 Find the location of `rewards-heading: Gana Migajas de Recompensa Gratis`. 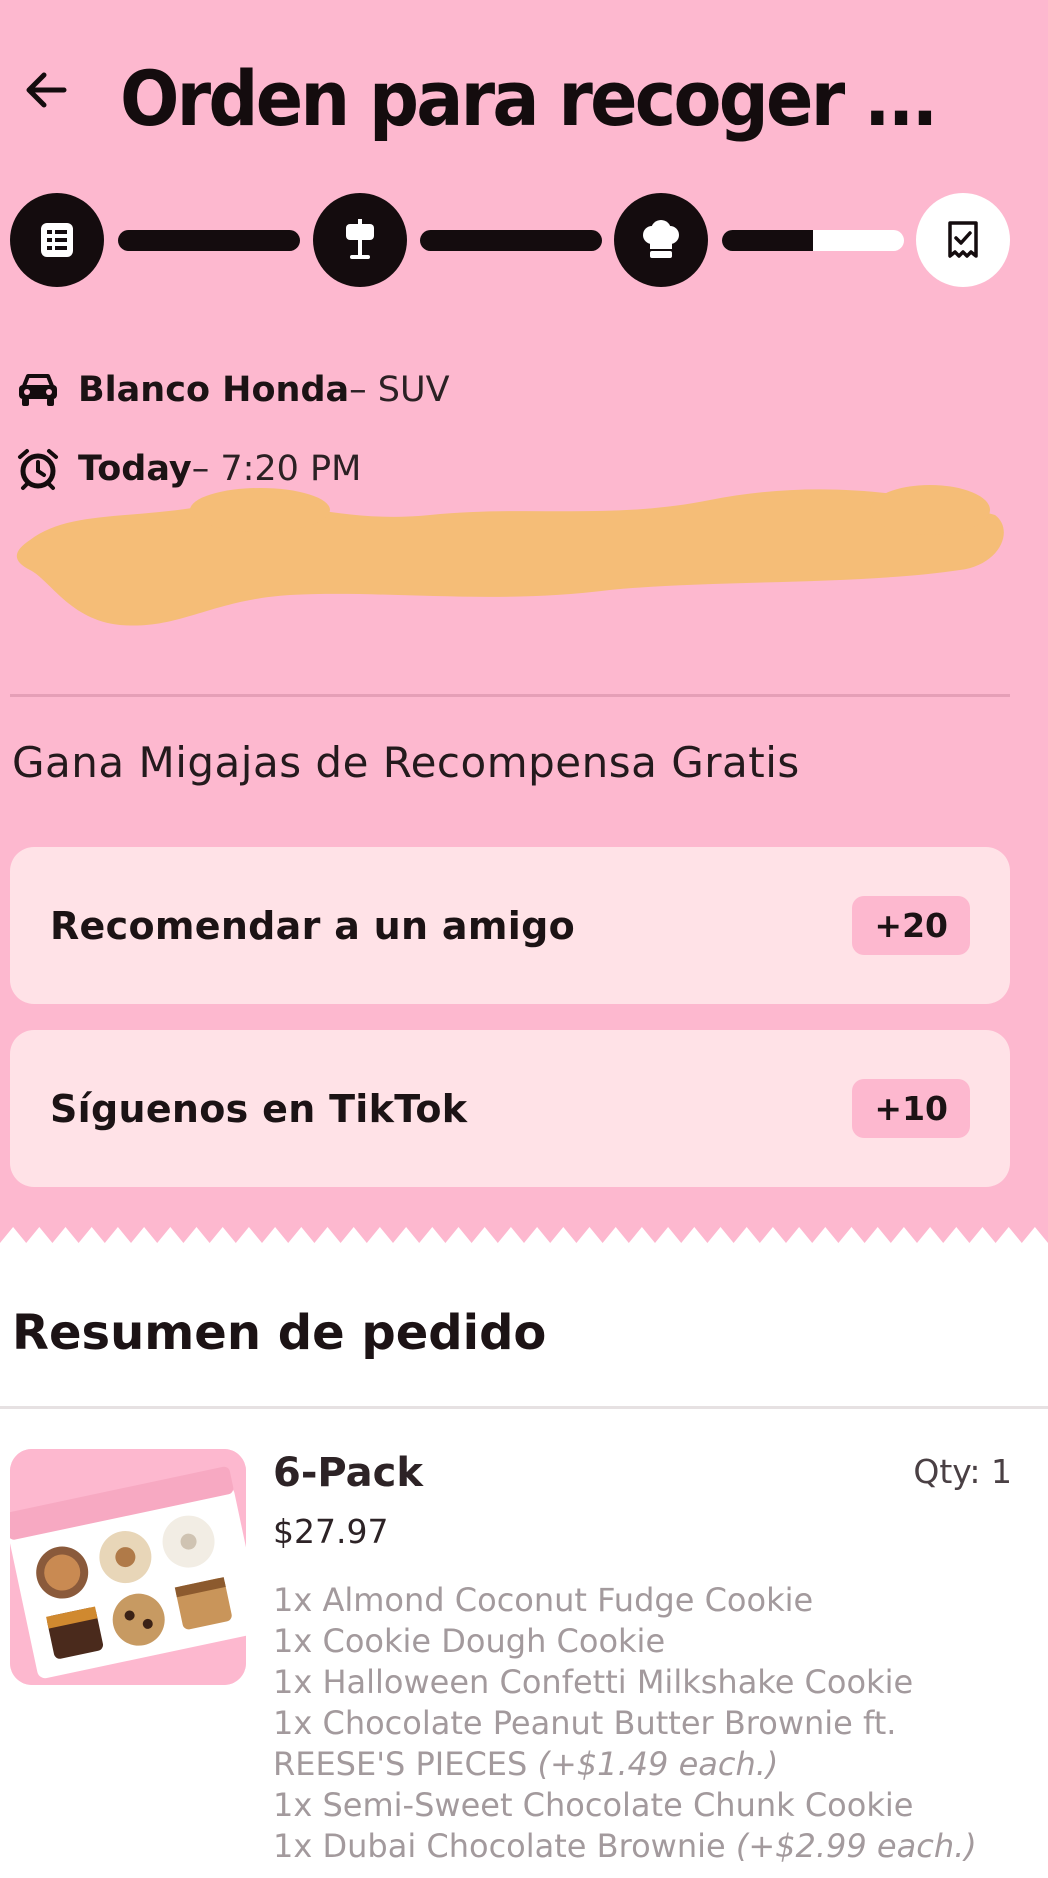

rewards-heading: Gana Migajas de Recompensa Gratis is located at coordinates (406, 762).